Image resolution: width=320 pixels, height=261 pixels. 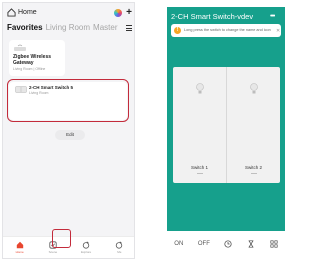 I want to click on nav-me: Me, so click(x=119, y=247).